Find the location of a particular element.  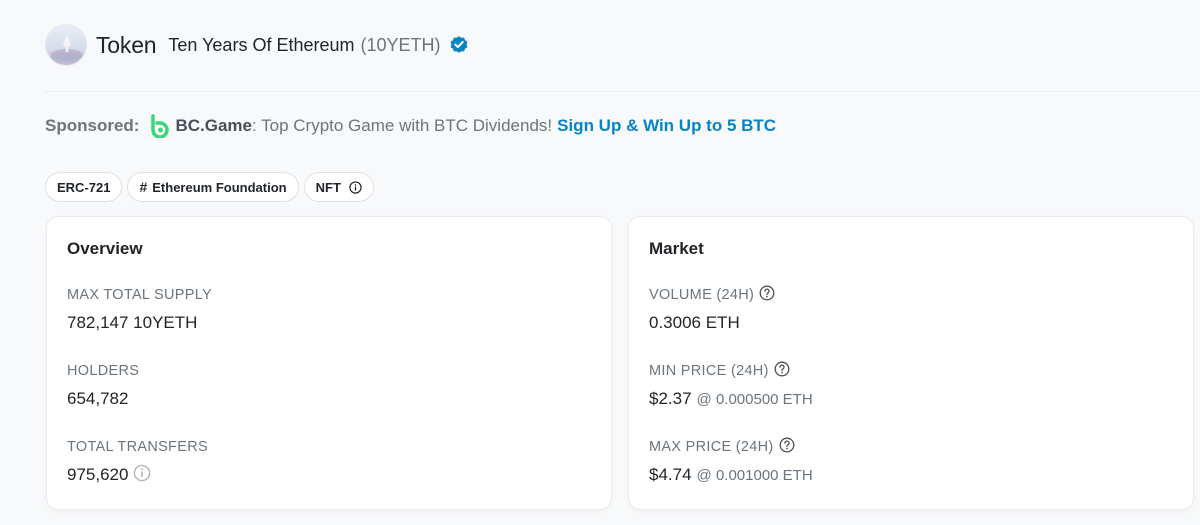

min-price-eth: @ 0.000500 ETH is located at coordinates (754, 399).